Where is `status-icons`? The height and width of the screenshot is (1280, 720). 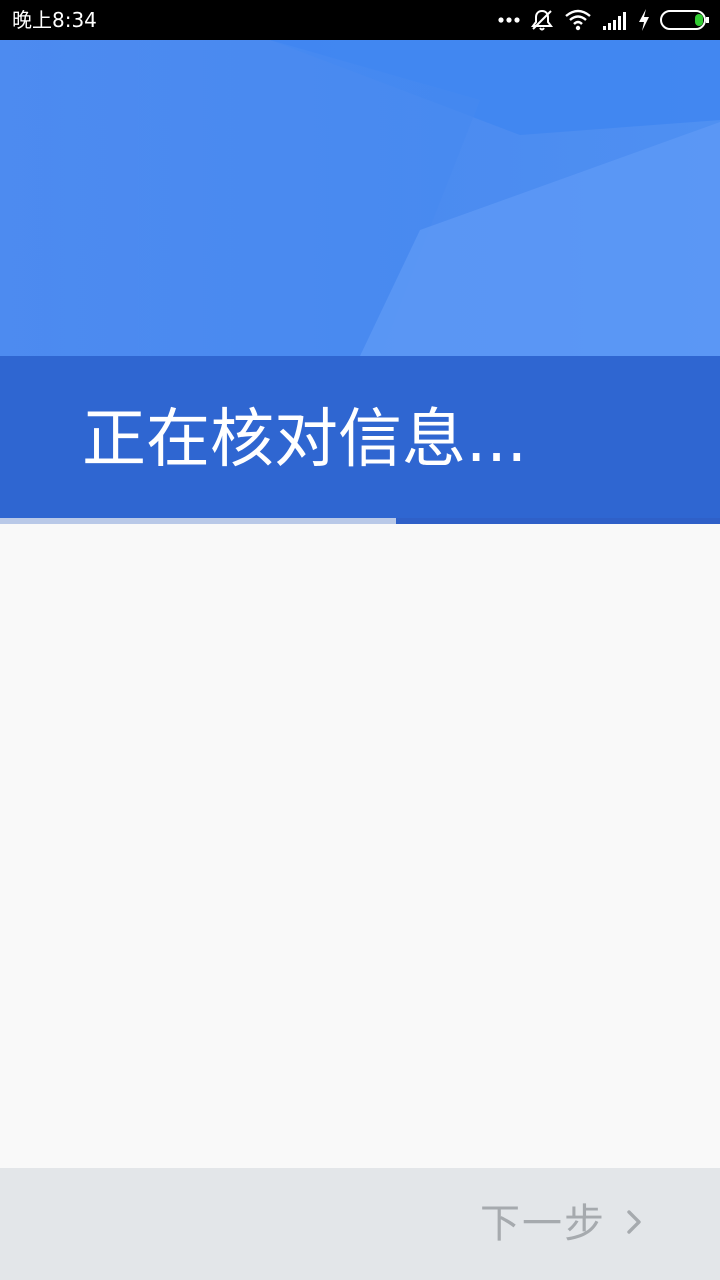 status-icons is located at coordinates (604, 20).